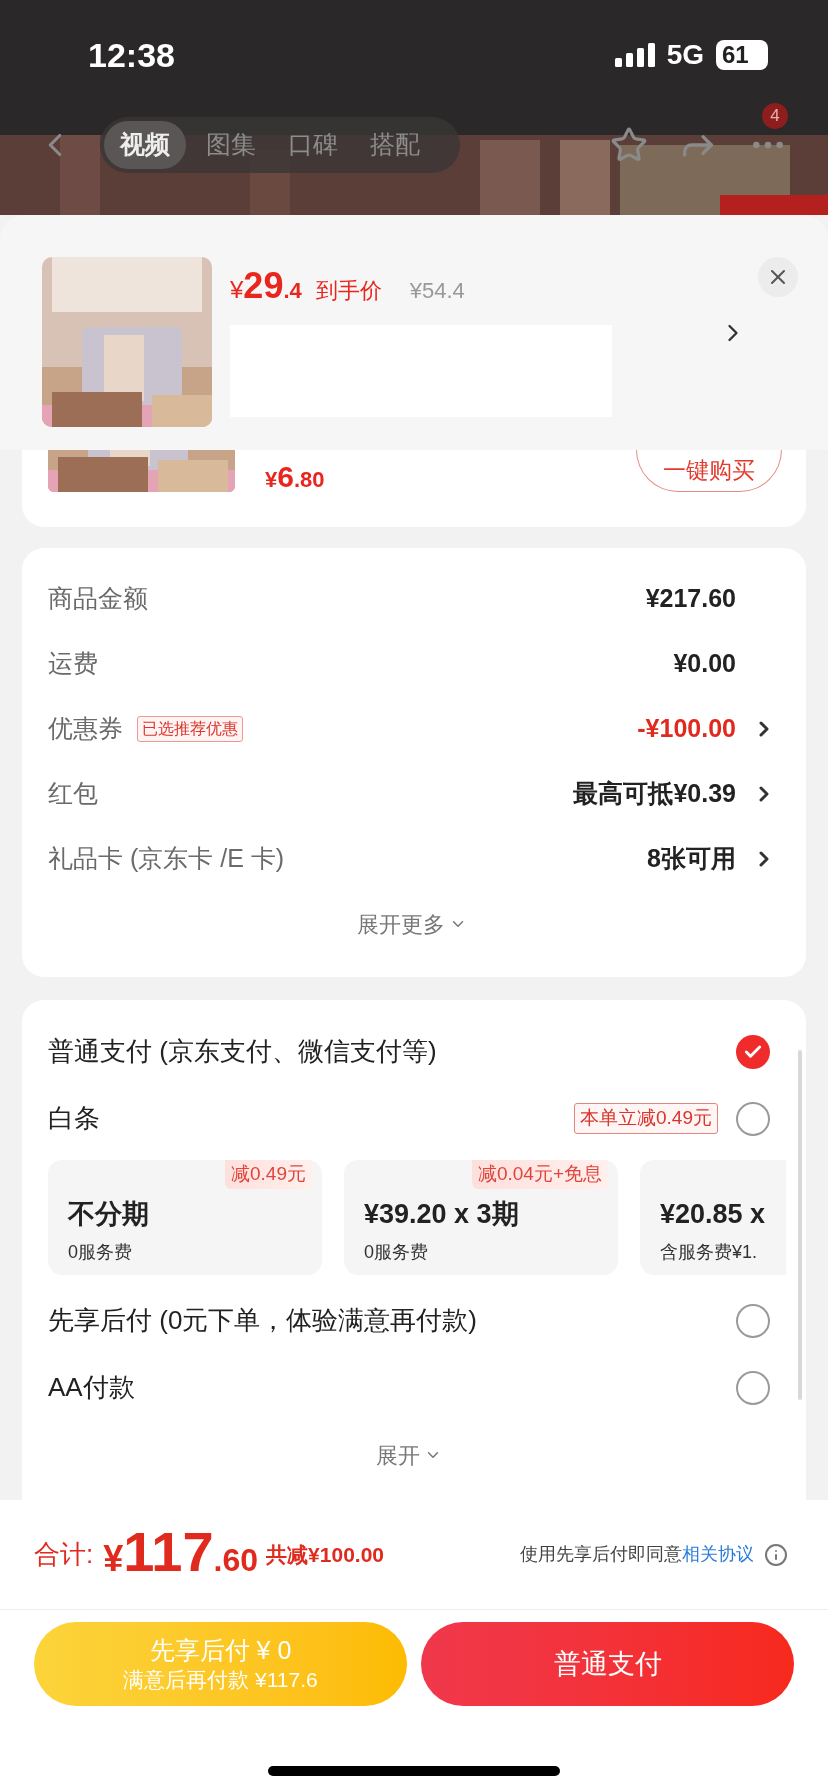 The width and height of the screenshot is (828, 1792). What do you see at coordinates (601, 1554) in the screenshot?
I see `agreement-text: 使用先享后付即同意` at bounding box center [601, 1554].